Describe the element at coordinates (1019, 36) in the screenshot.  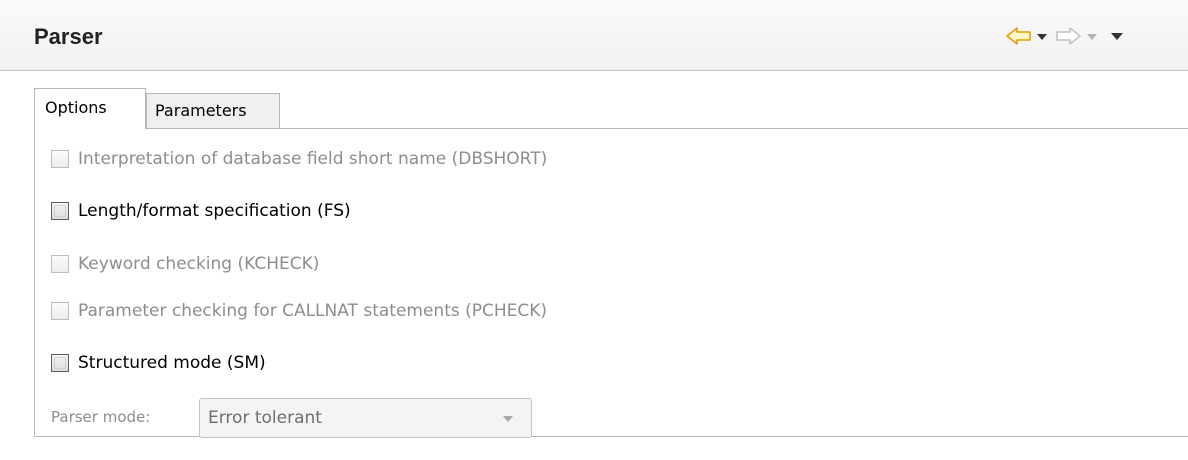
I see `back-arrow-icon` at that location.